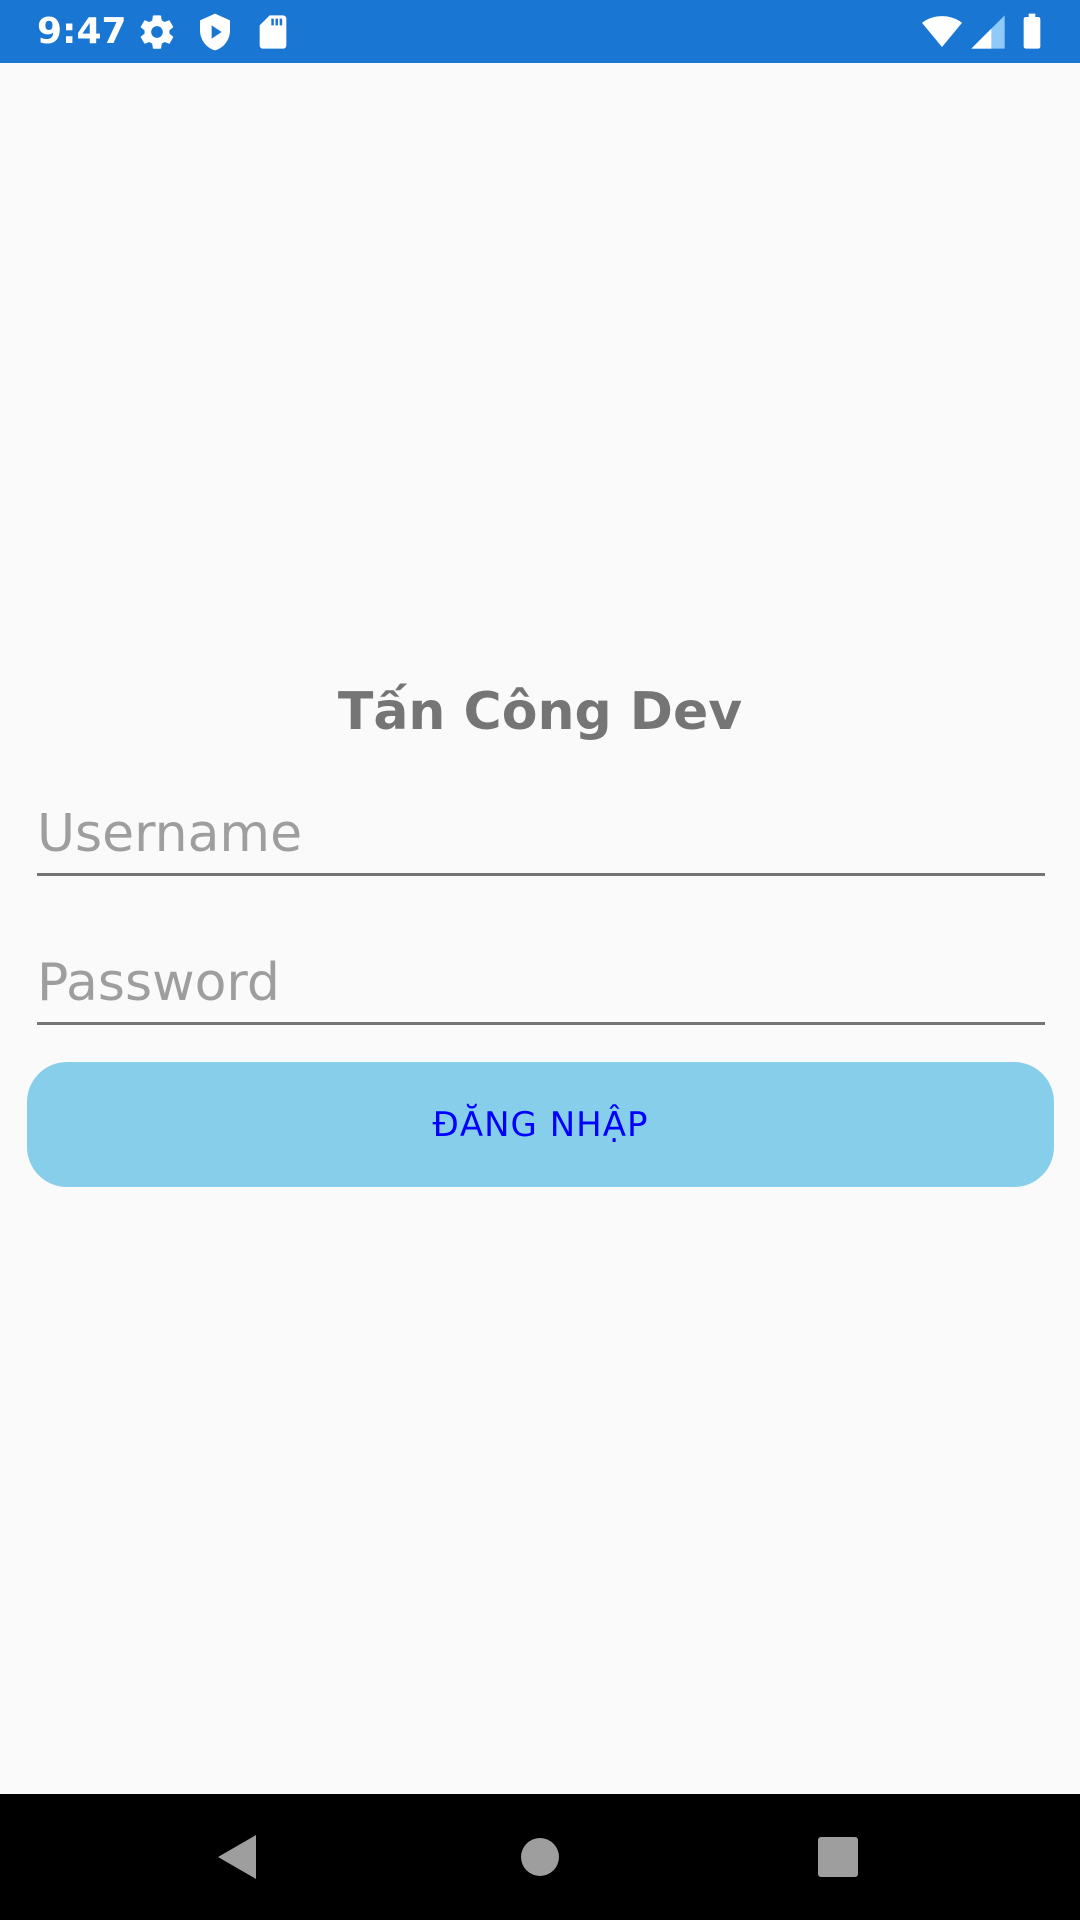  What do you see at coordinates (273, 32) in the screenshot?
I see `sd-card-icon` at bounding box center [273, 32].